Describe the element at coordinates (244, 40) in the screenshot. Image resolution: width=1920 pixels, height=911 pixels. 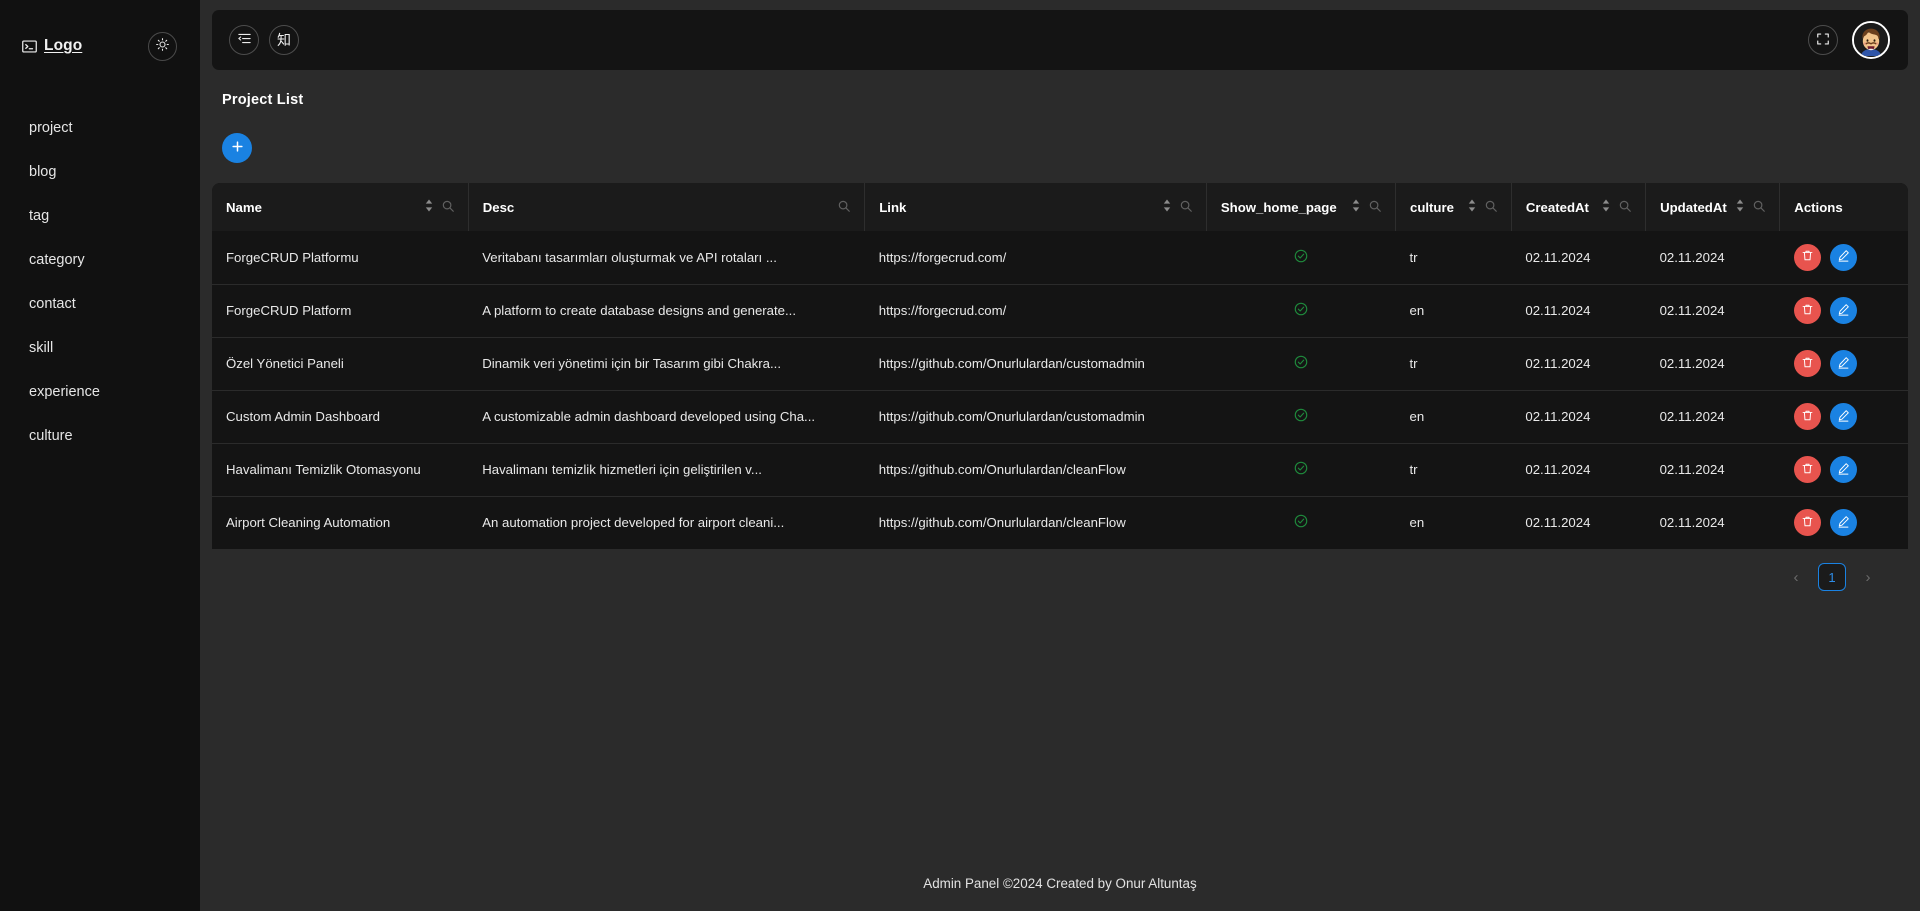
I see `menu-collapse-button` at that location.